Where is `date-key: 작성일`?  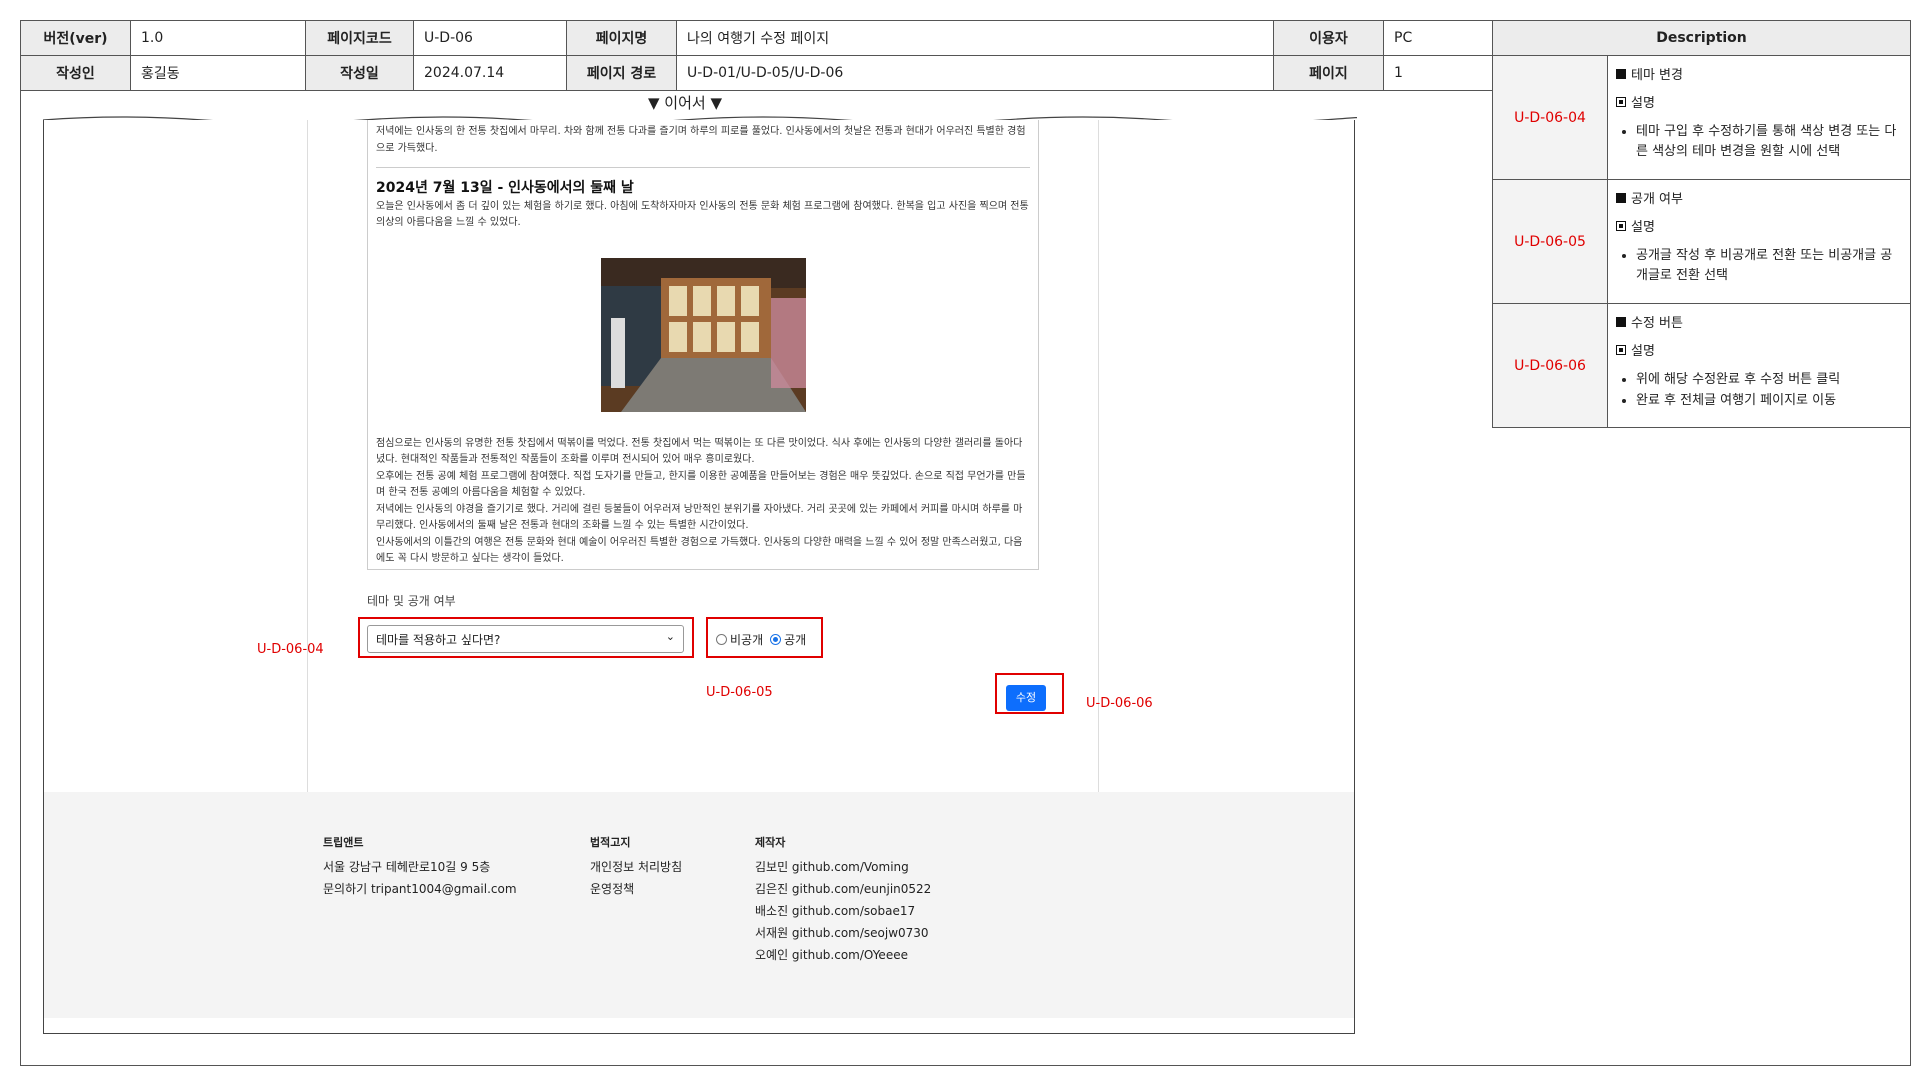 date-key: 작성일 is located at coordinates (359, 73).